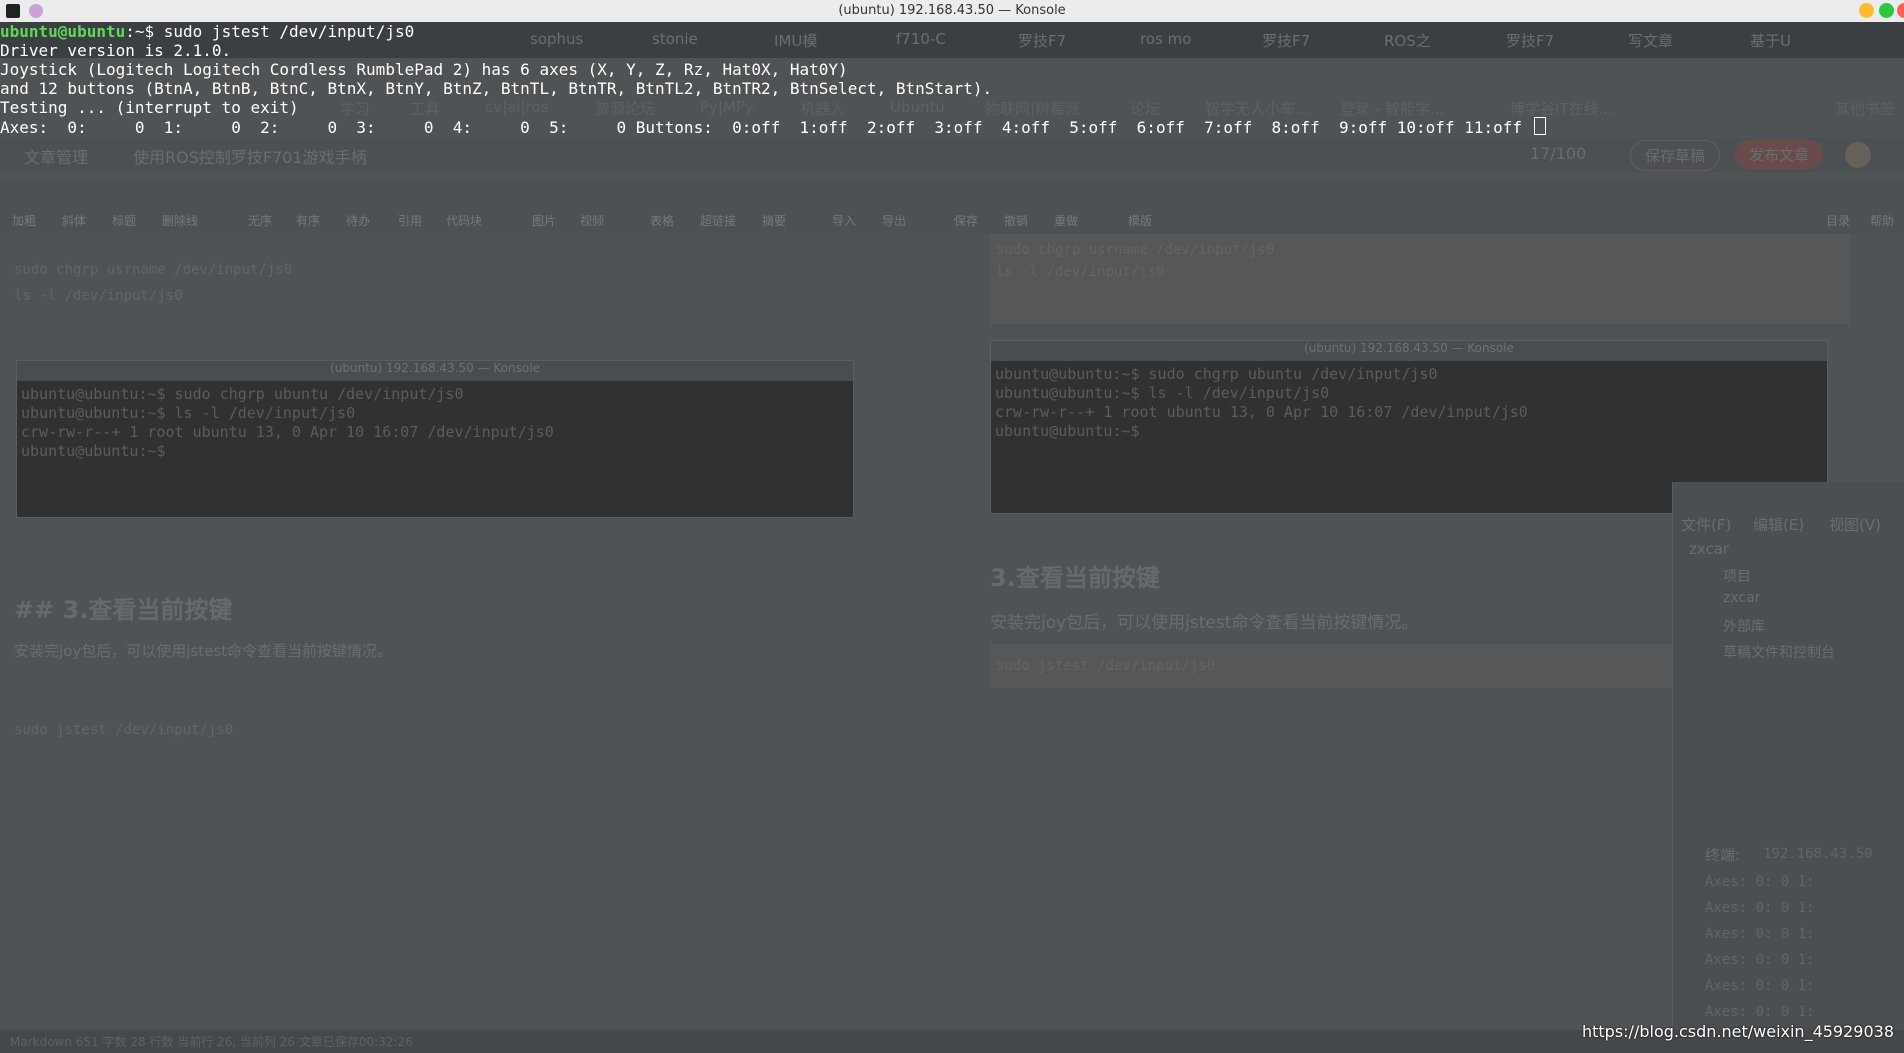 This screenshot has height=1053, width=1904. What do you see at coordinates (1779, 154) in the screenshot?
I see `publish-button: 发布文章` at bounding box center [1779, 154].